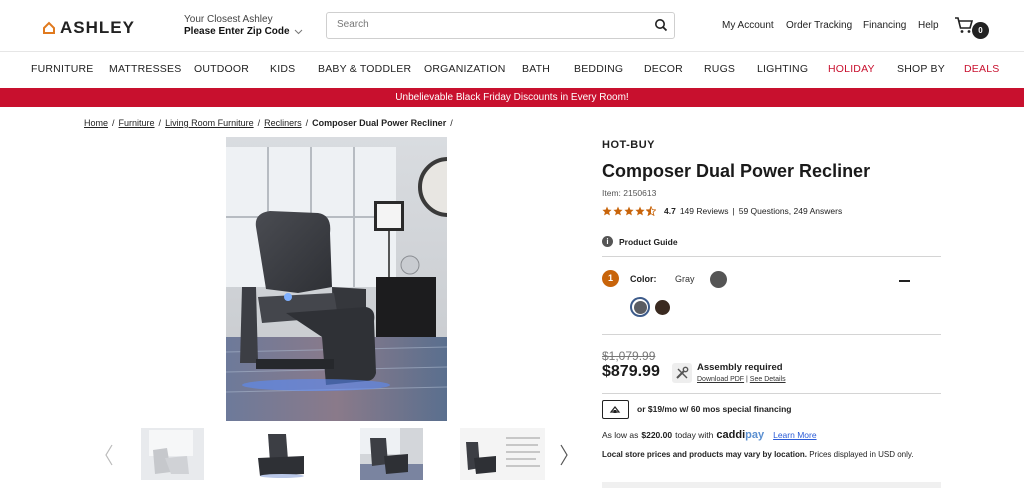 Image resolution: width=1024 pixels, height=488 pixels. What do you see at coordinates (694, 435) in the screenshot?
I see `caddi-suffix: today with` at bounding box center [694, 435].